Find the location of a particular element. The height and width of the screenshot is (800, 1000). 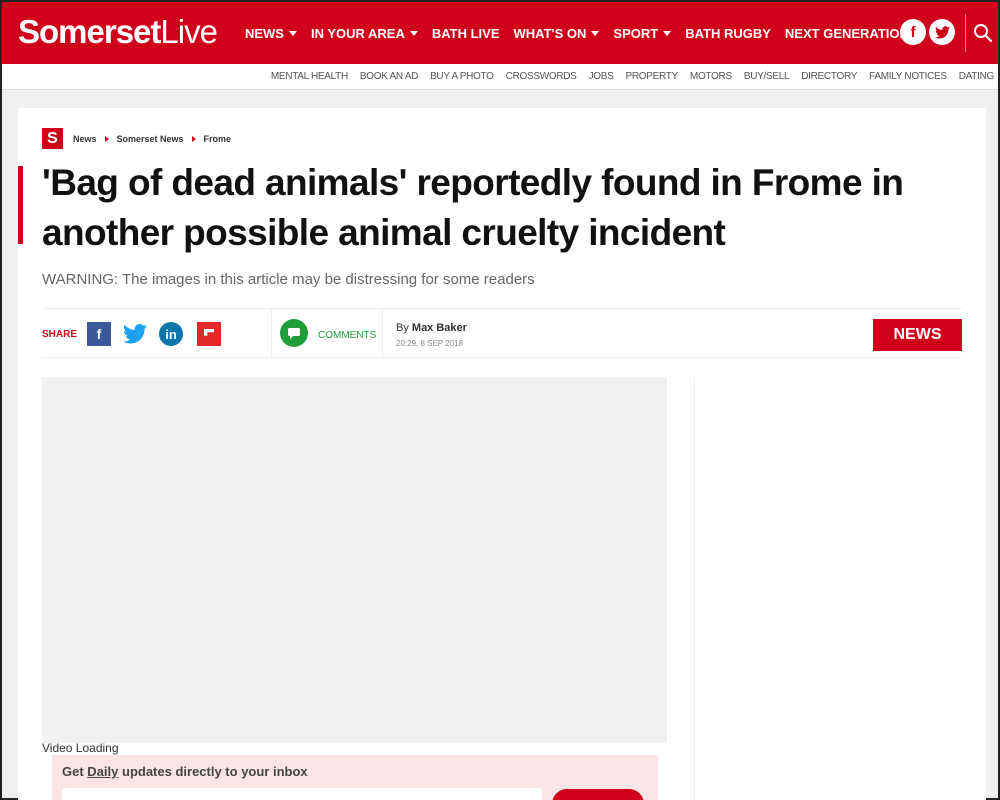

nav-item-next-generation: NEXT GENERATION is located at coordinates (847, 33).